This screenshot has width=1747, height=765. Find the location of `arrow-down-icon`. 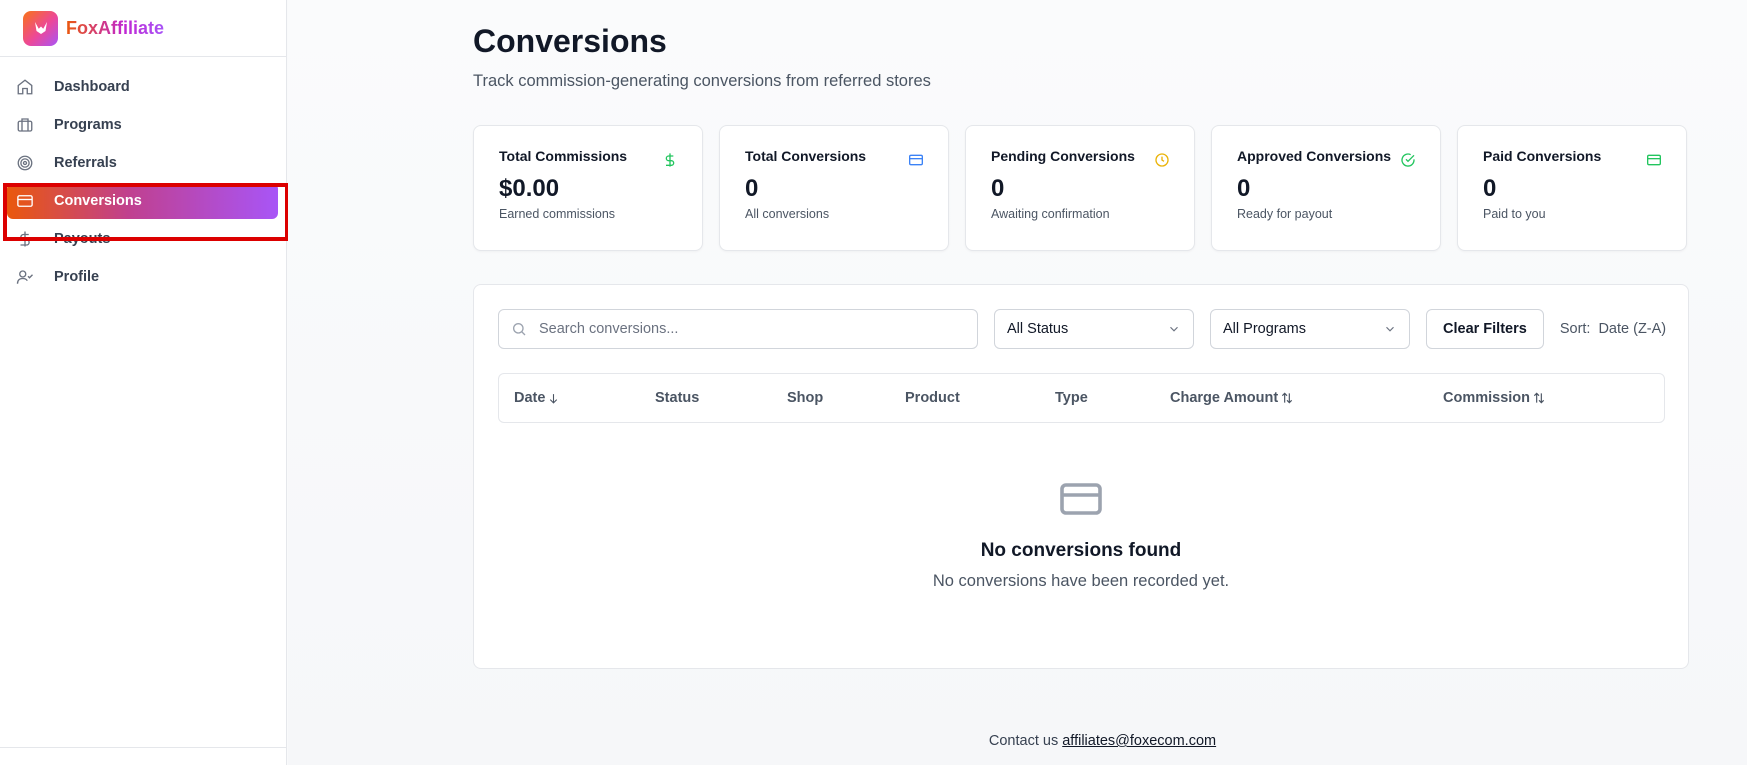

arrow-down-icon is located at coordinates (554, 398).